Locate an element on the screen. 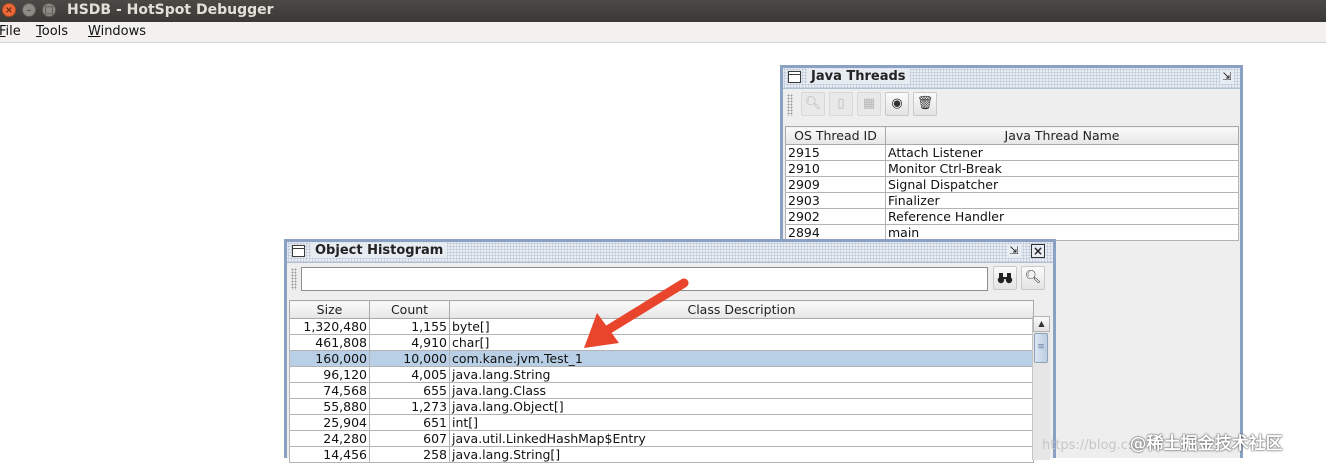 The width and height of the screenshot is (1326, 463). size-cell: 96,120 is located at coordinates (329, 374).